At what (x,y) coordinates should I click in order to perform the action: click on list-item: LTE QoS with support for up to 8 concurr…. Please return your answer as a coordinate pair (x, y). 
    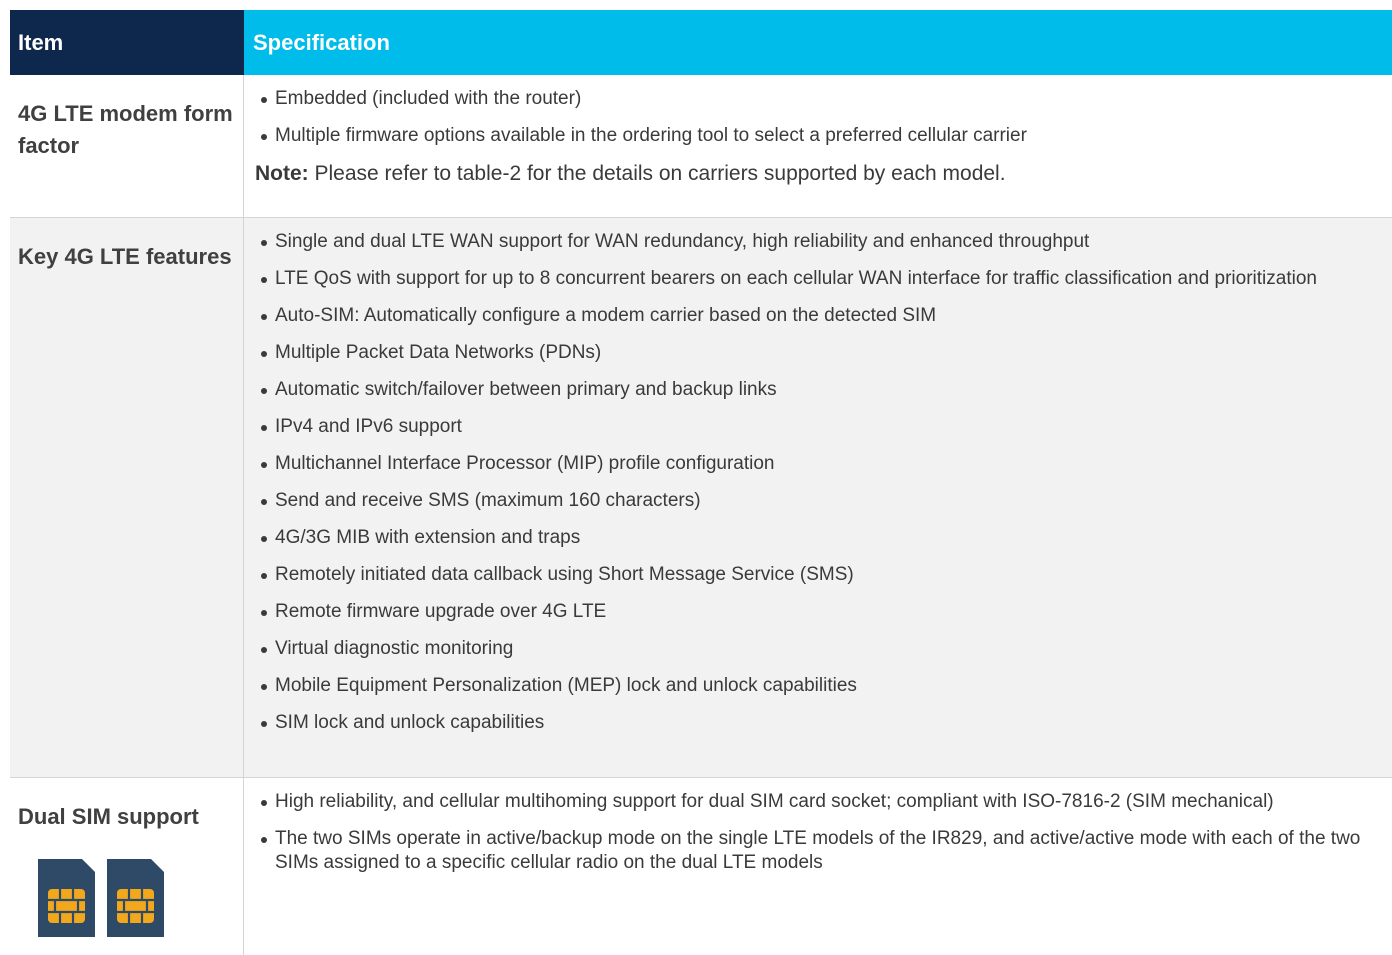
    Looking at the image, I should click on (823, 279).